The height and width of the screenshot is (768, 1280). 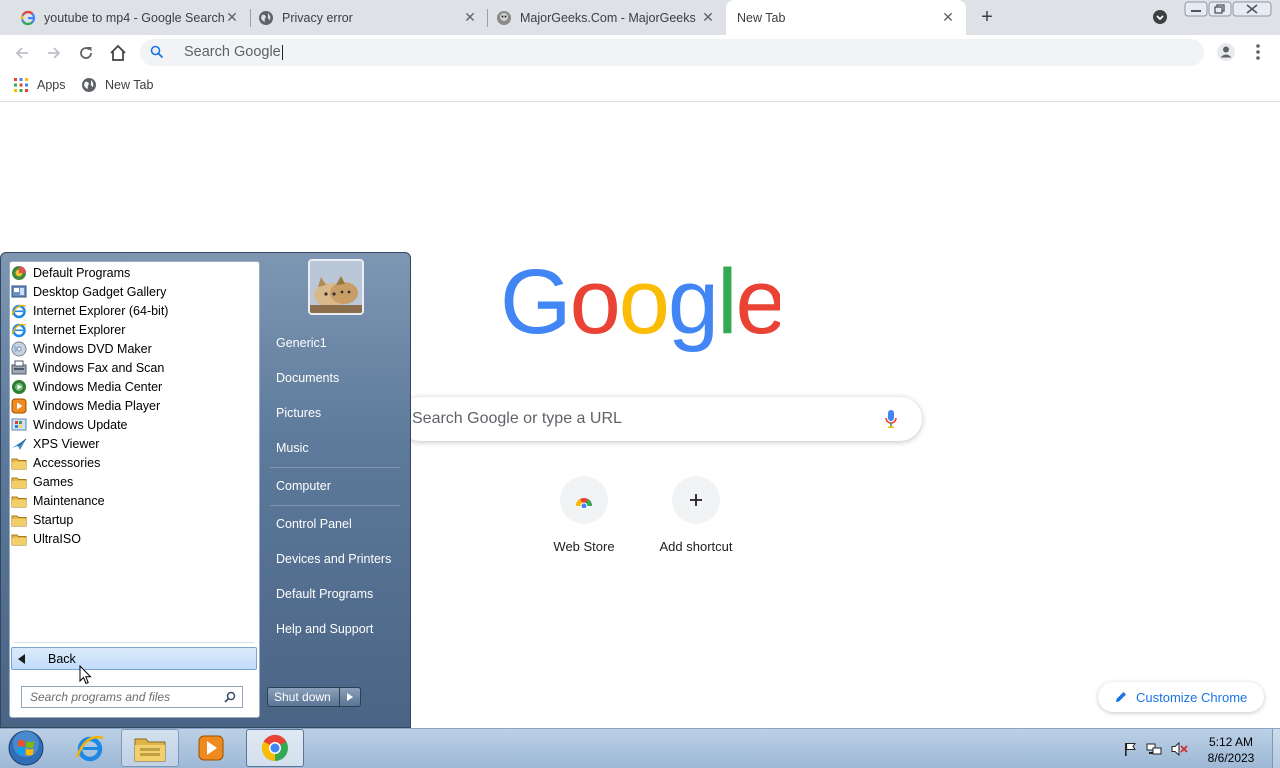 What do you see at coordinates (987, 17) in the screenshot?
I see `new-tab-plus-icon: +` at bounding box center [987, 17].